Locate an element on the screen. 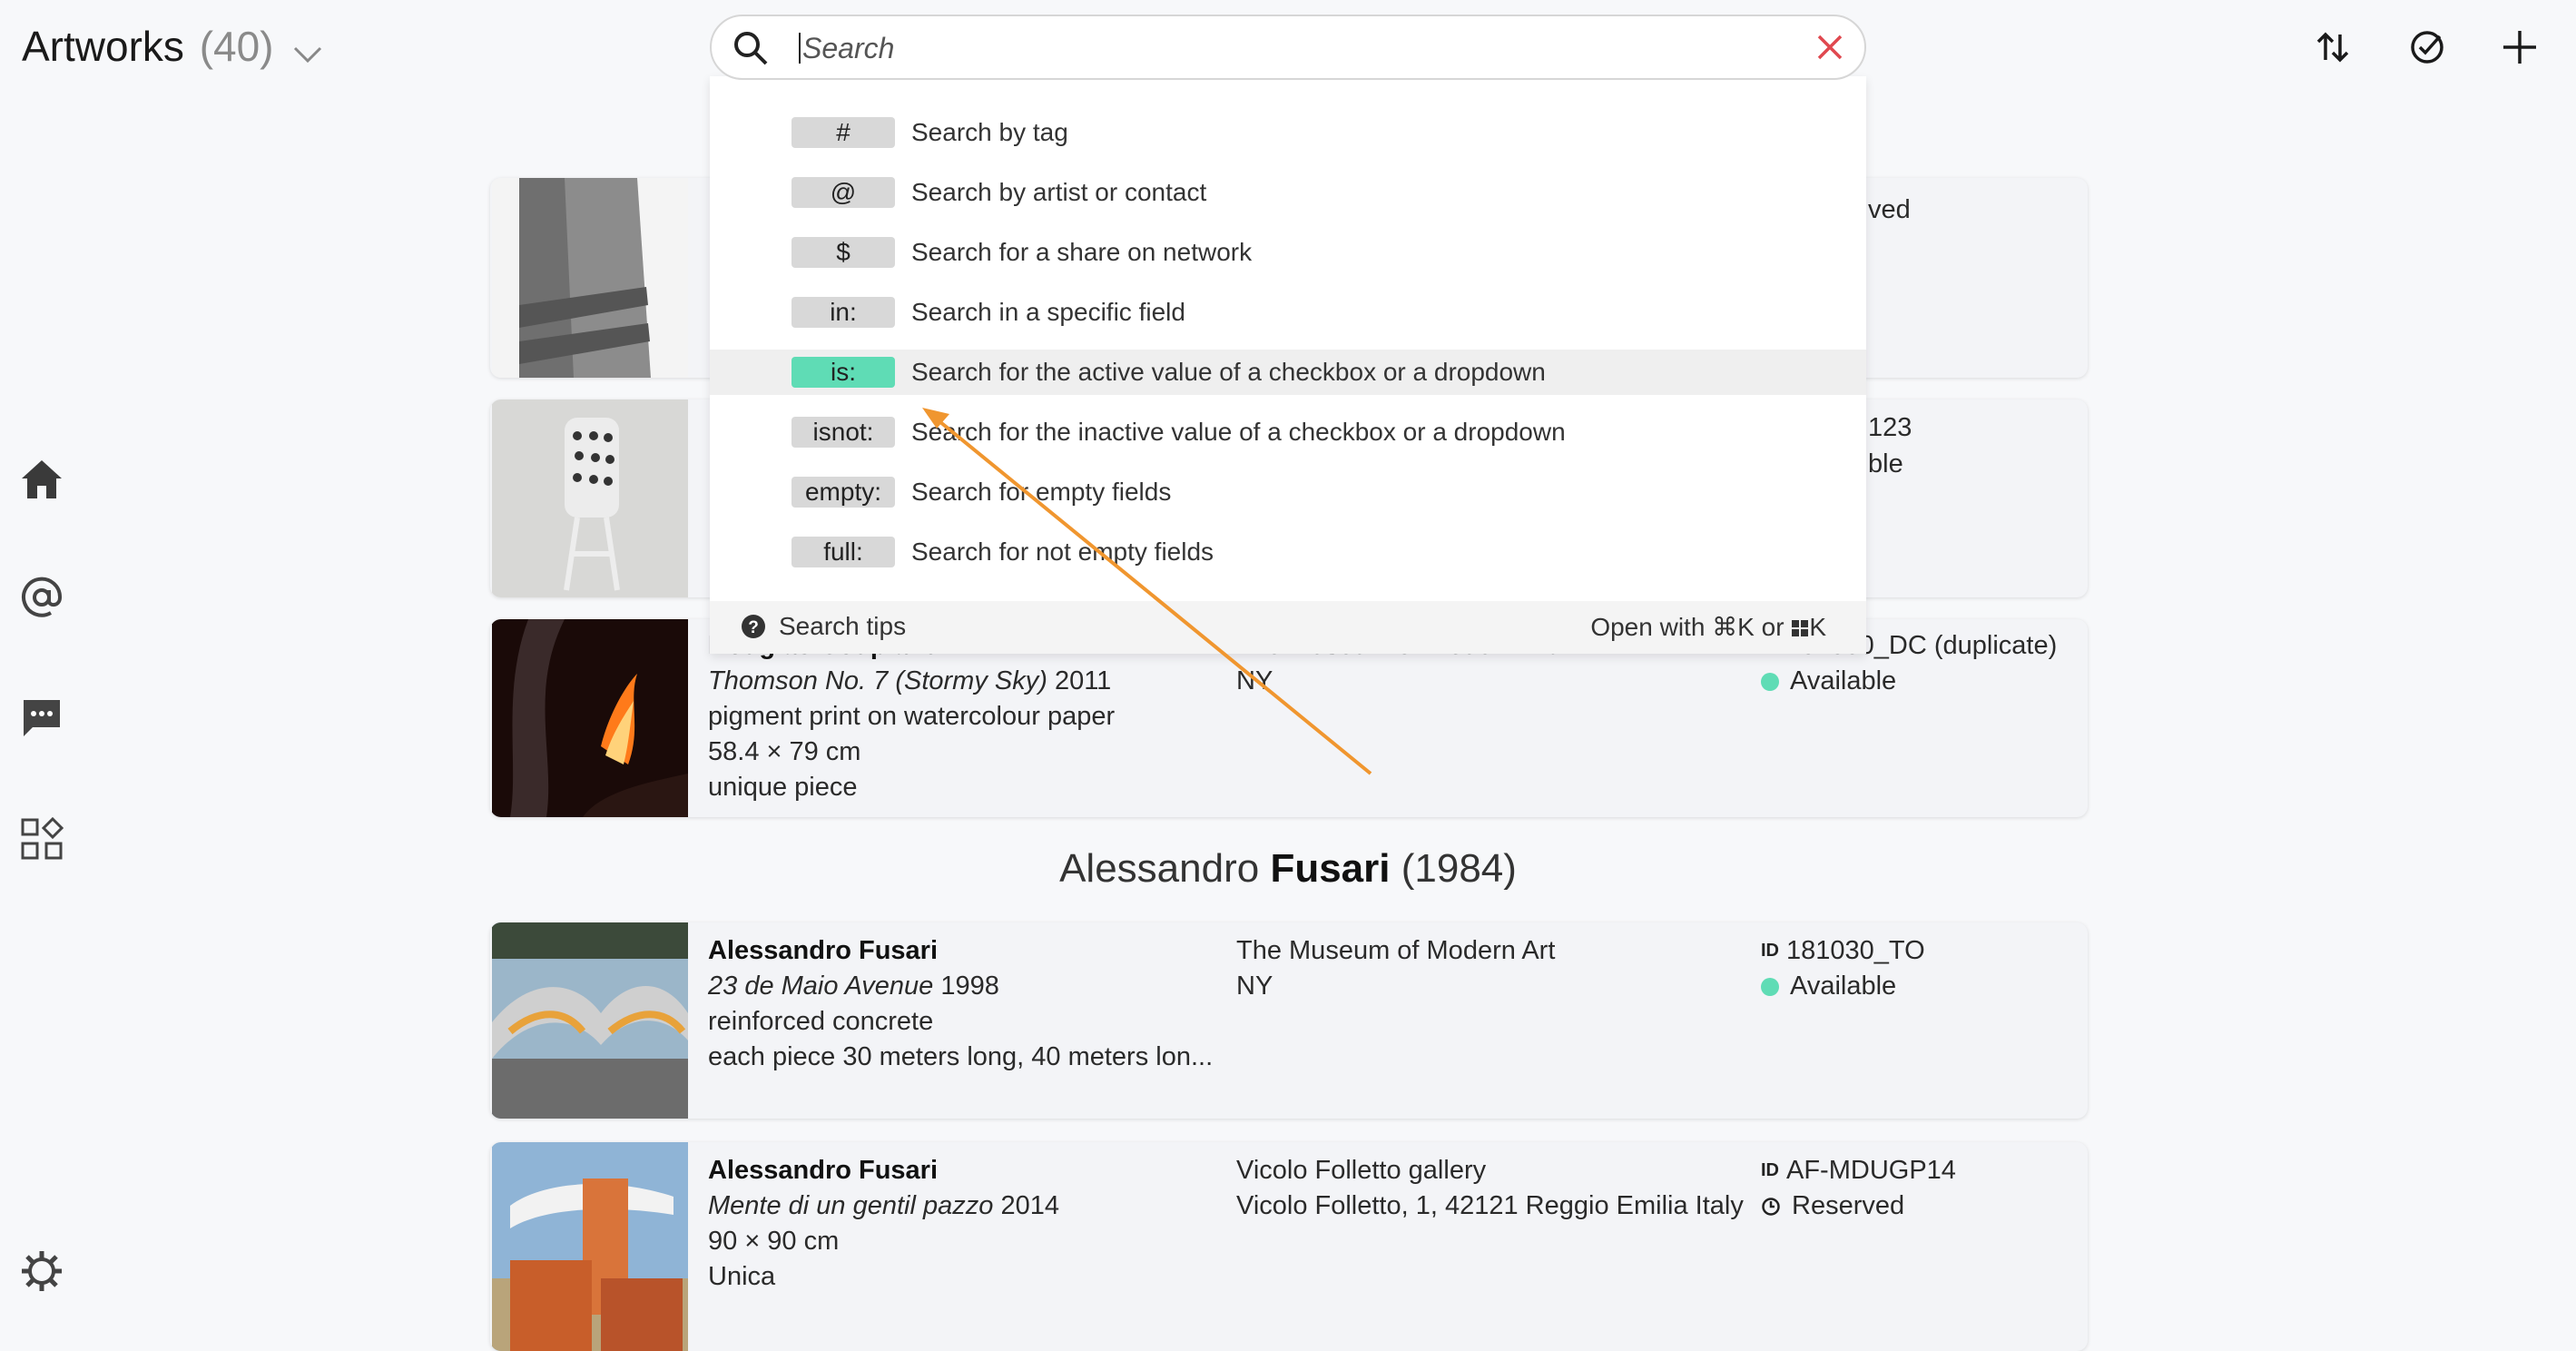 This screenshot has width=2576, height=1351. title-line: Thomson No. 7 (Stormy Sky) 2011 is located at coordinates (911, 681).